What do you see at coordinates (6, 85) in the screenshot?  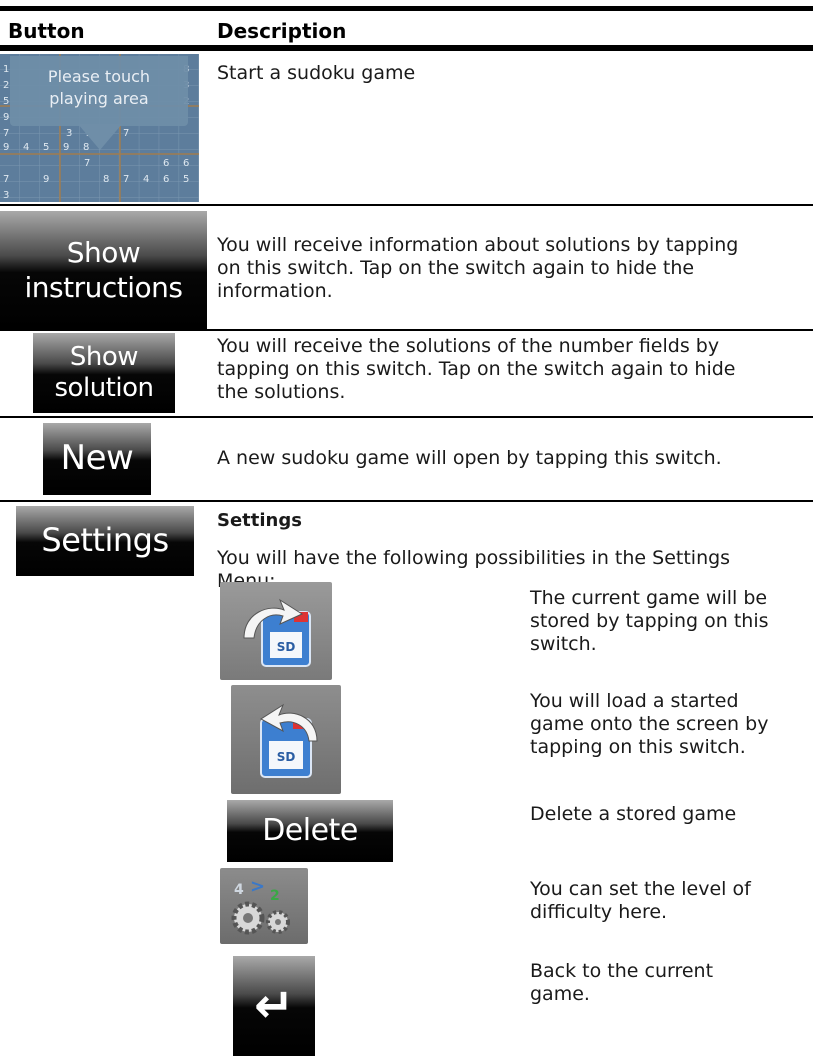 I see `sudoku-cell-digit: 2` at bounding box center [6, 85].